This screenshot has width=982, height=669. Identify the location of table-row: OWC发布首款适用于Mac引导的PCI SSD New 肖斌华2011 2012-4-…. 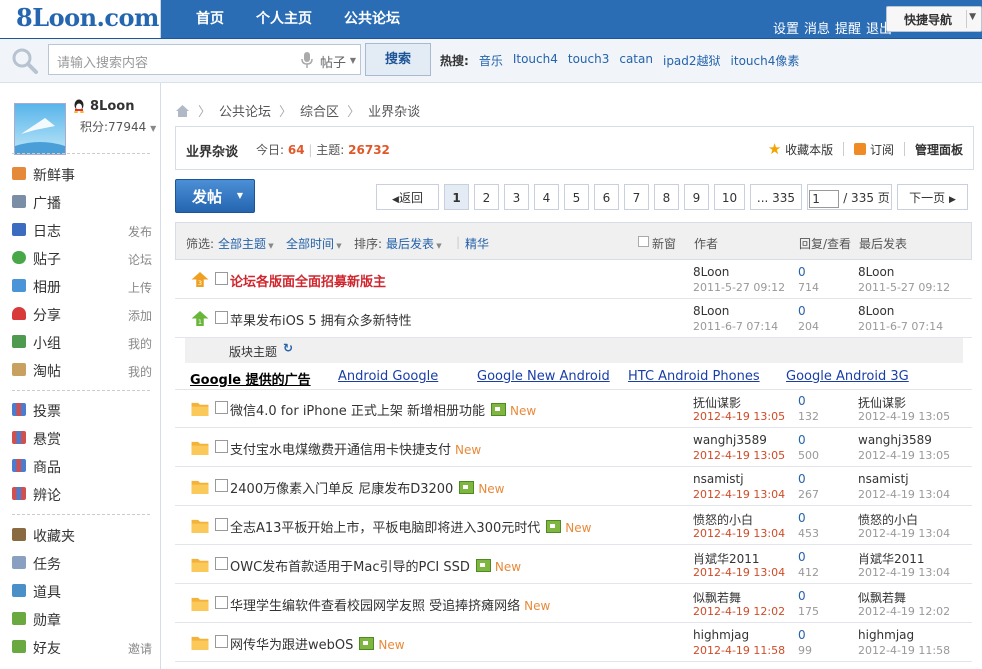
(573, 564).